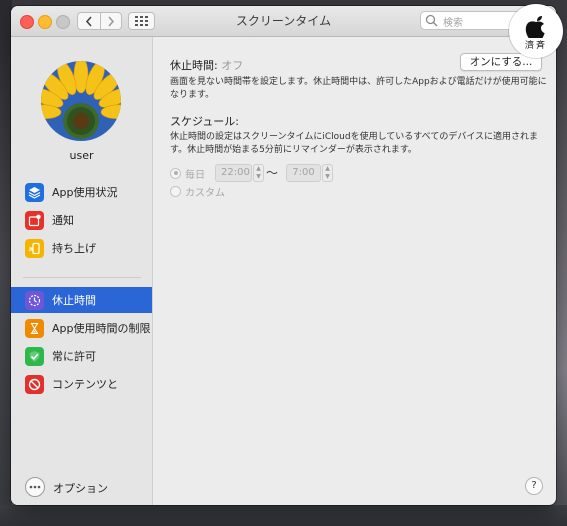 Image resolution: width=567 pixels, height=526 pixels. I want to click on end-time-field: 7:00, so click(303, 173).